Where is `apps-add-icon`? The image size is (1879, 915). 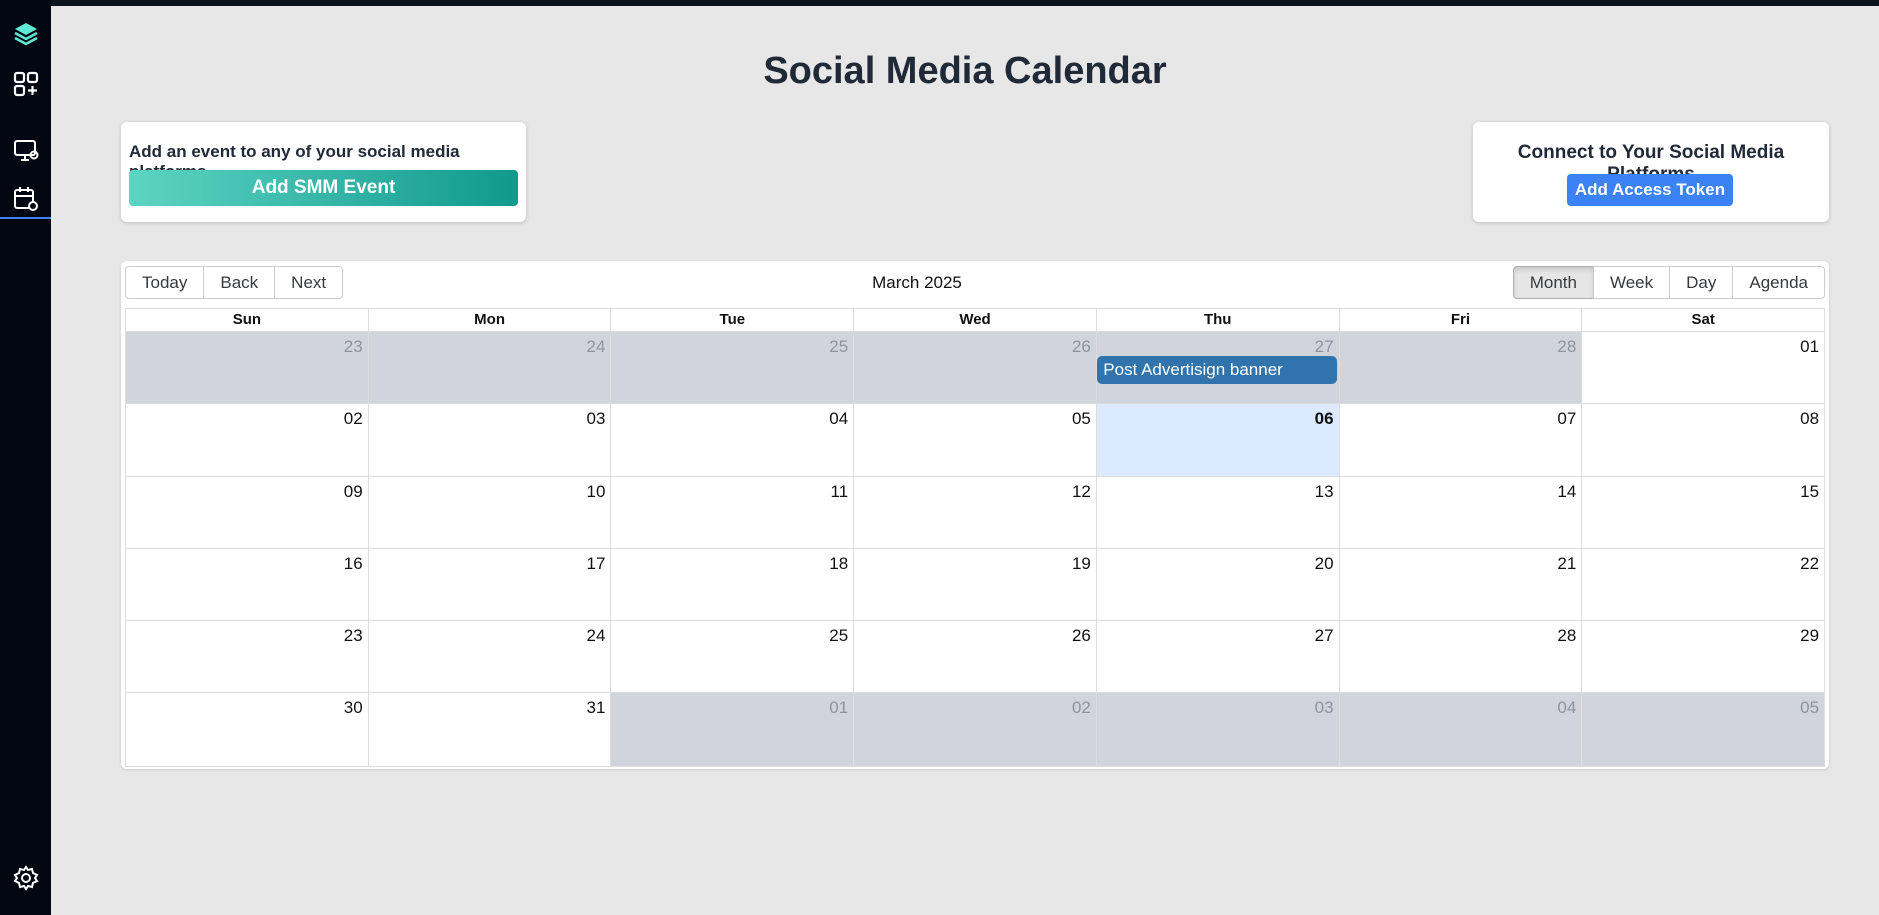
apps-add-icon is located at coordinates (25, 84).